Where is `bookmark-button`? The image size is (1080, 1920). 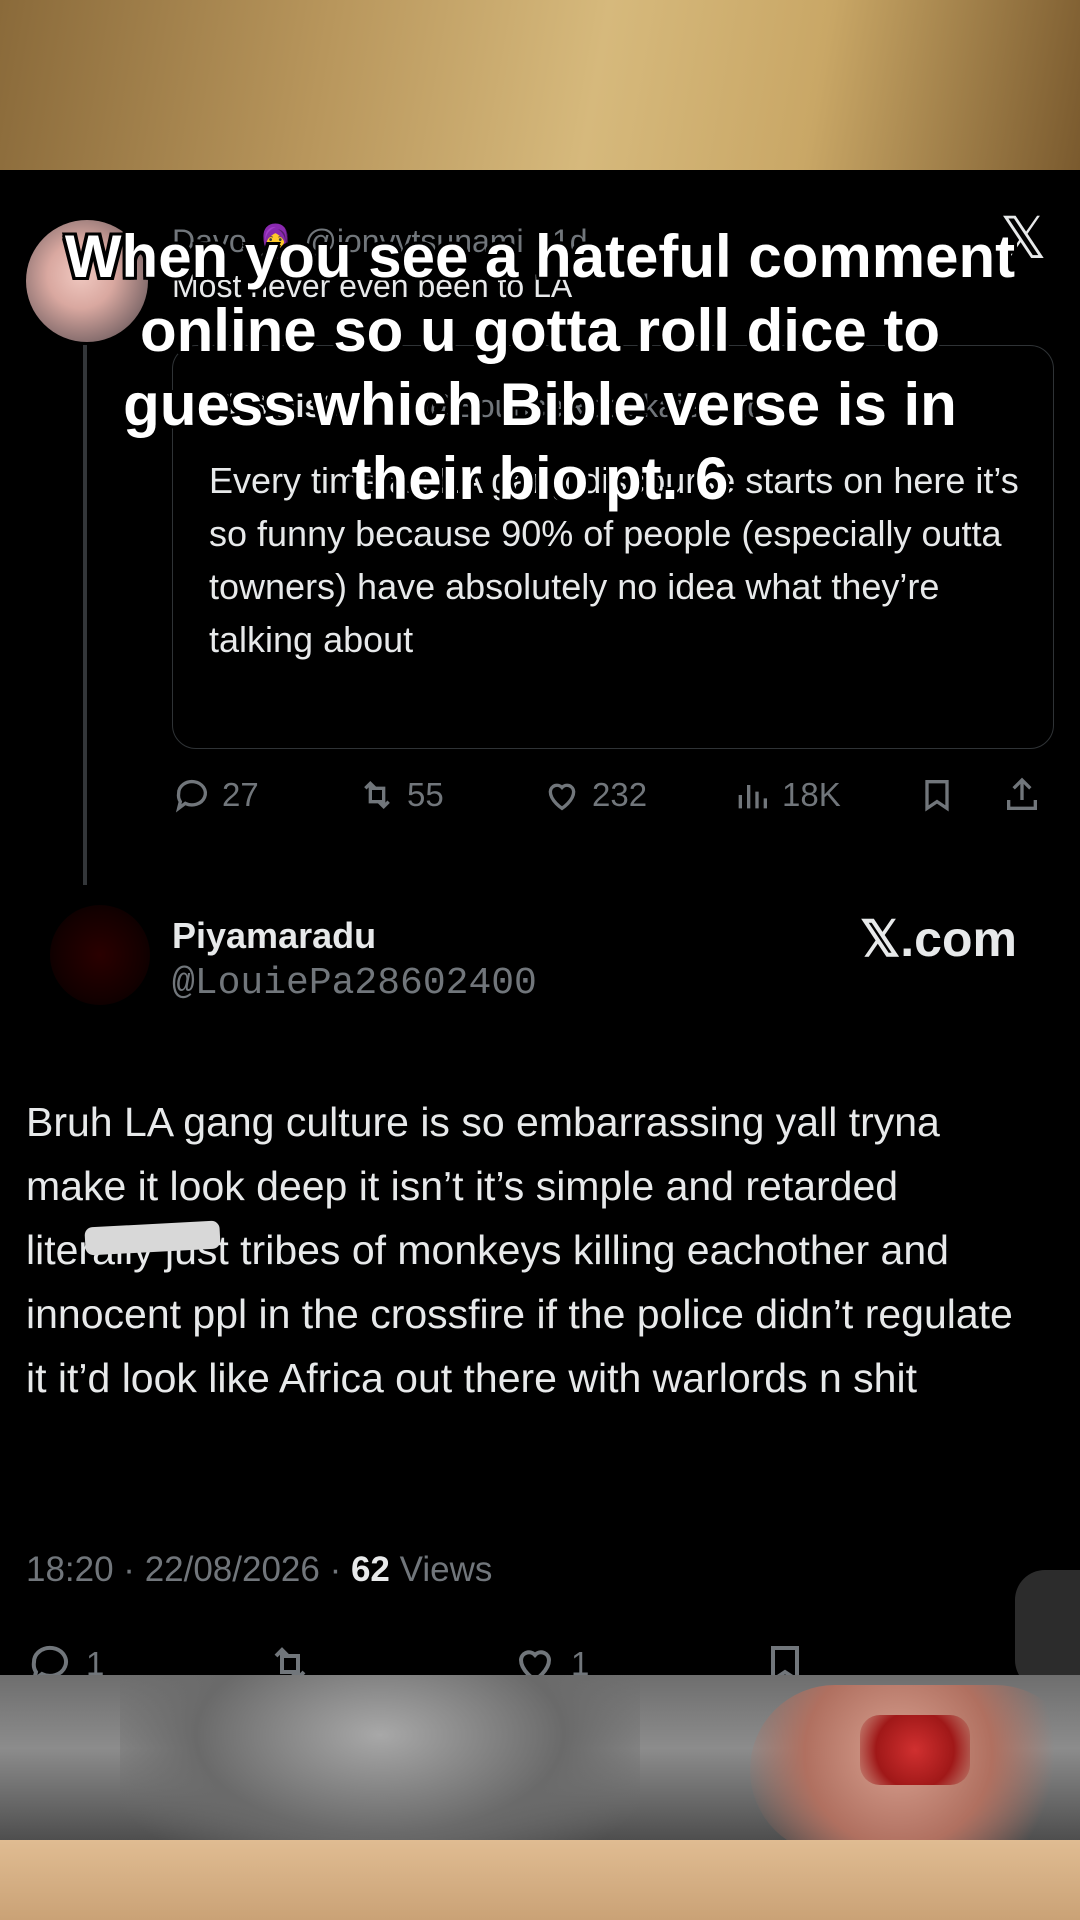
bookmark-button is located at coordinates (942, 795).